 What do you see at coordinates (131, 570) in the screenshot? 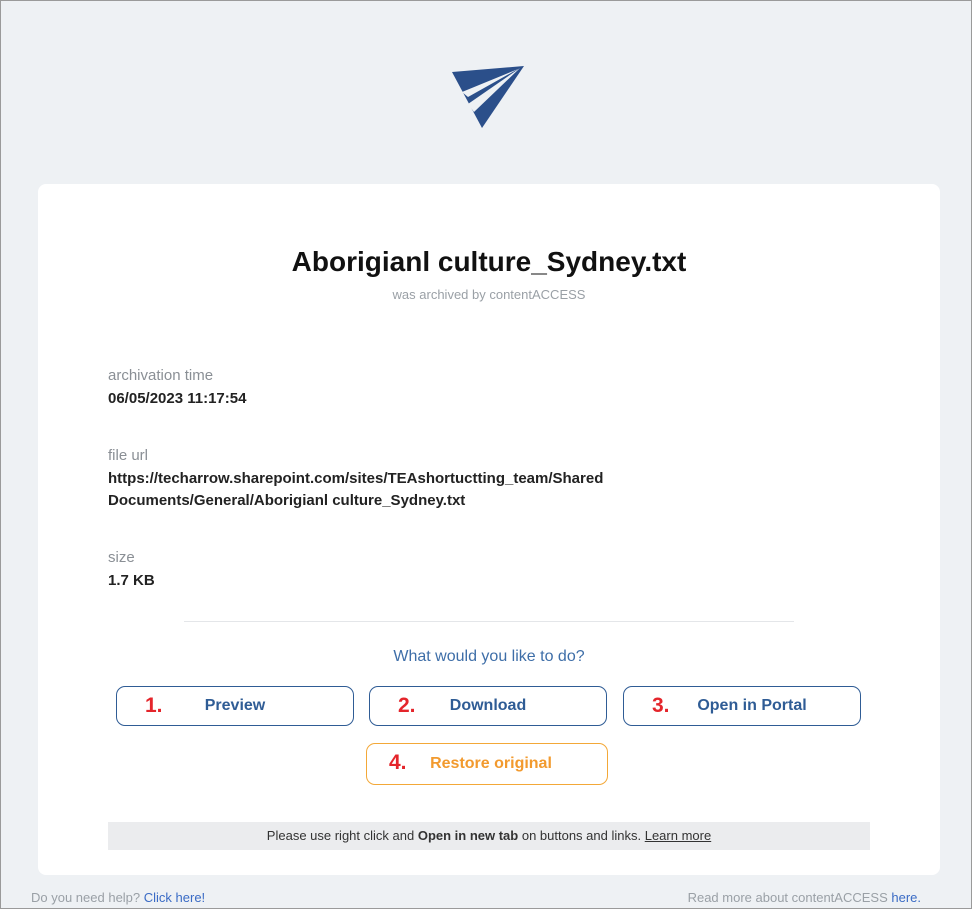
I see `size-field: size 1.7 KB` at bounding box center [131, 570].